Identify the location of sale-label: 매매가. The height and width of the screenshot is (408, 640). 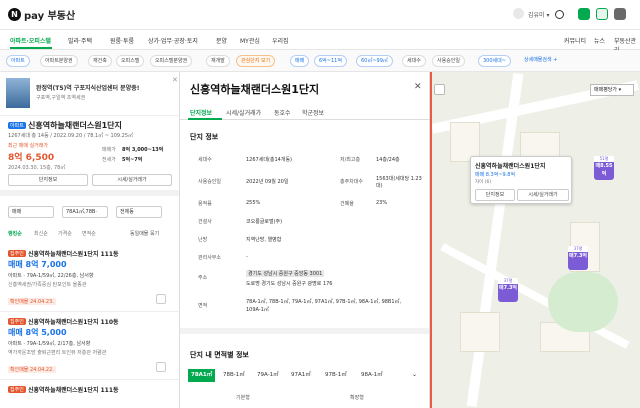
(109, 150).